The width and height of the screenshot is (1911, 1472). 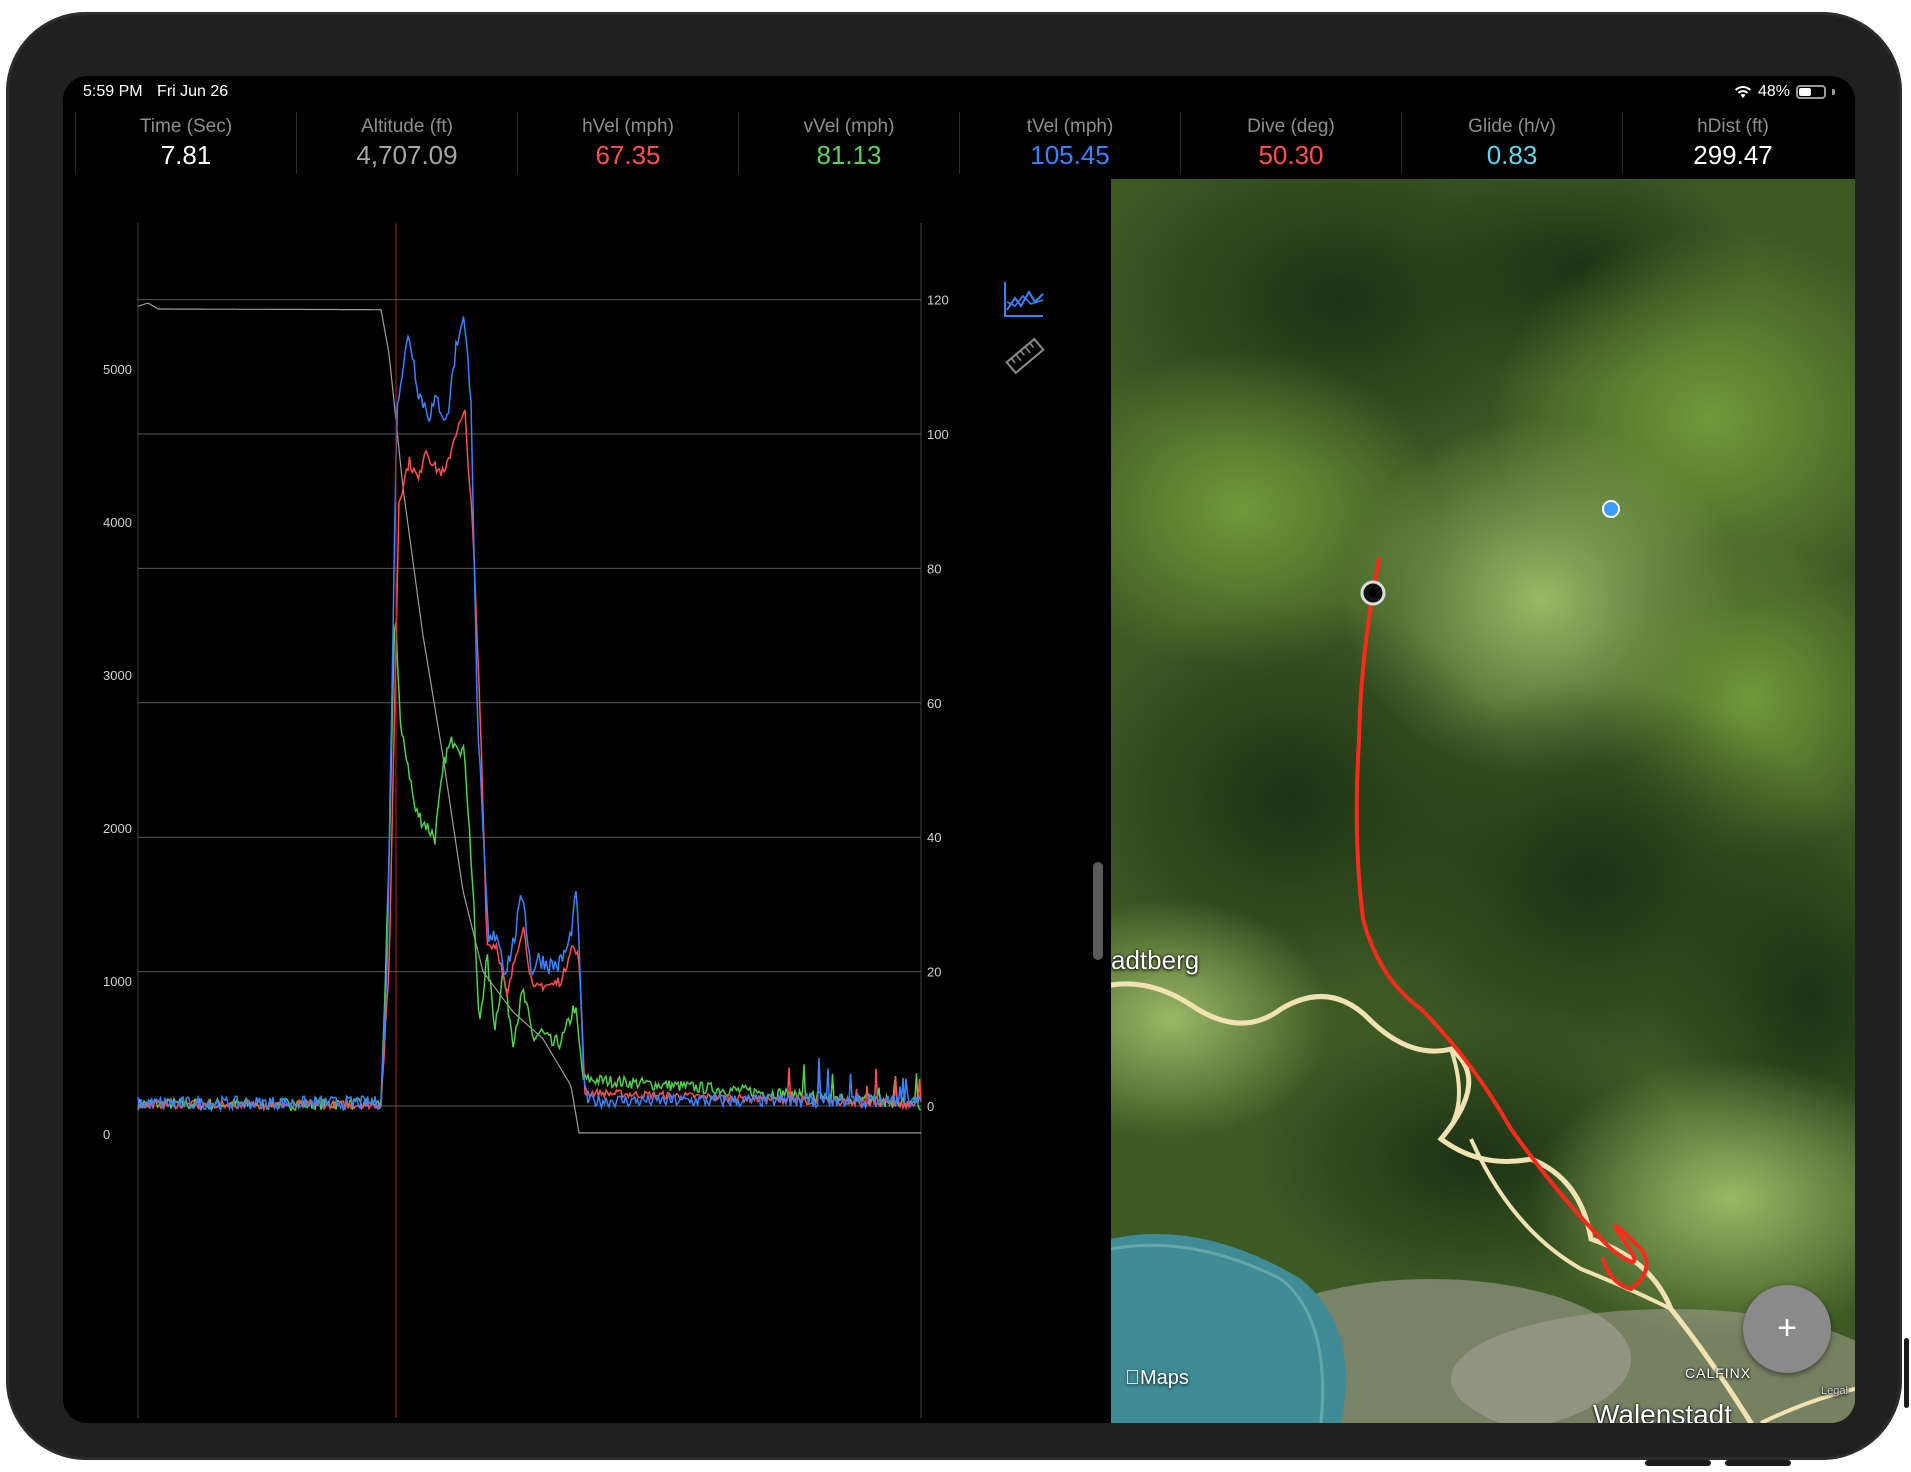 I want to click on metric-label: hDist (ft), so click(x=1733, y=126).